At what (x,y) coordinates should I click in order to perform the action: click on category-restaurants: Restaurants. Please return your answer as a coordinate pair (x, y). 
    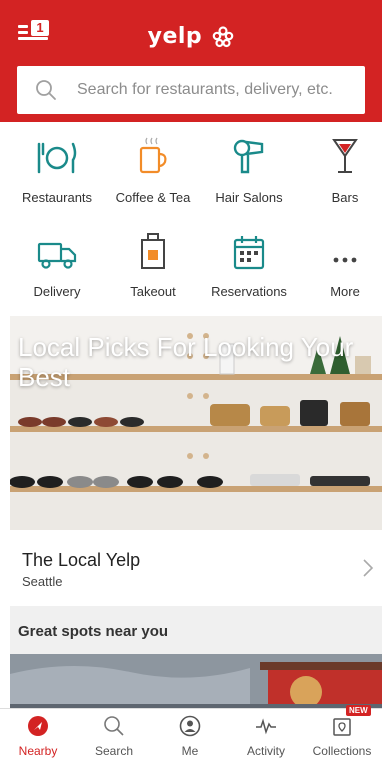
    Looking at the image, I should click on (57, 168).